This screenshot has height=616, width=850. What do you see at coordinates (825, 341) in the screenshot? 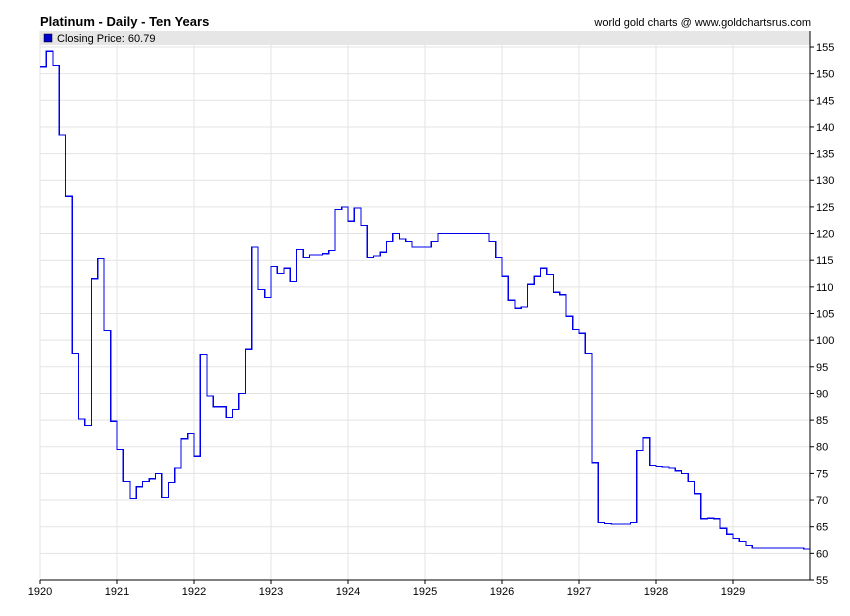
I see `y-tick-label: 100` at bounding box center [825, 341].